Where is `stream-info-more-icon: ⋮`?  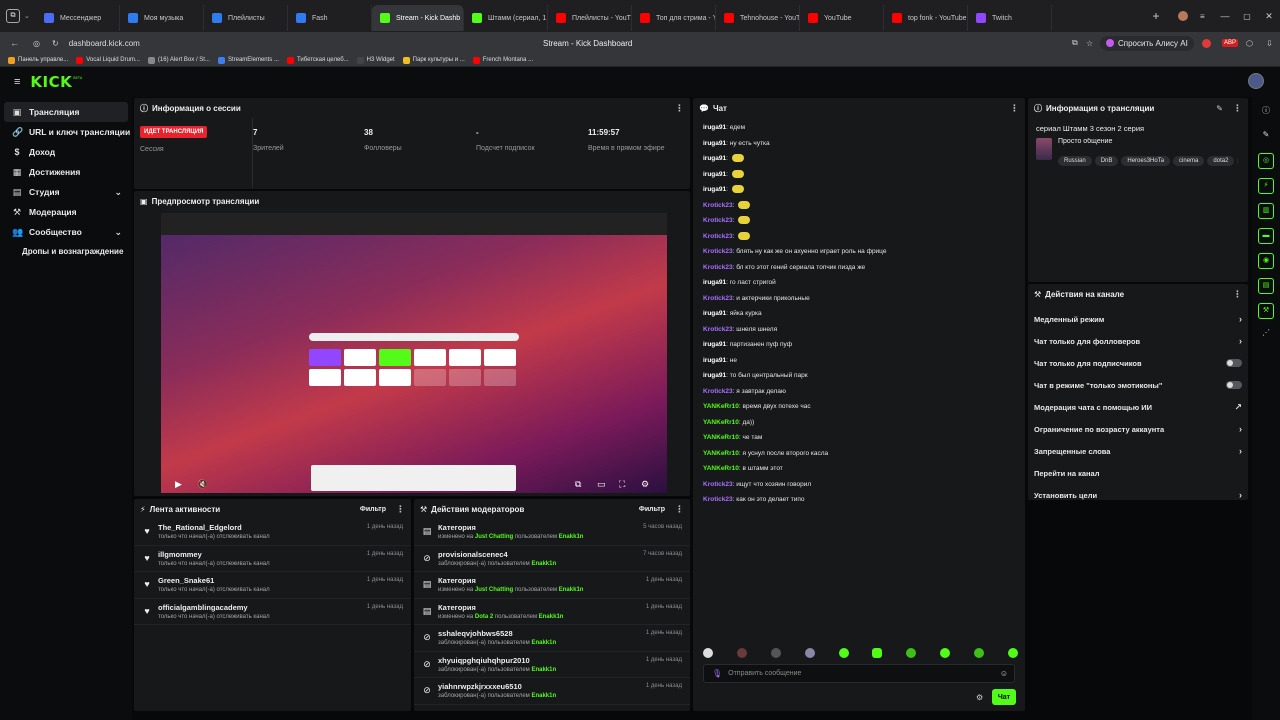 stream-info-more-icon: ⋮ is located at coordinates (1237, 108).